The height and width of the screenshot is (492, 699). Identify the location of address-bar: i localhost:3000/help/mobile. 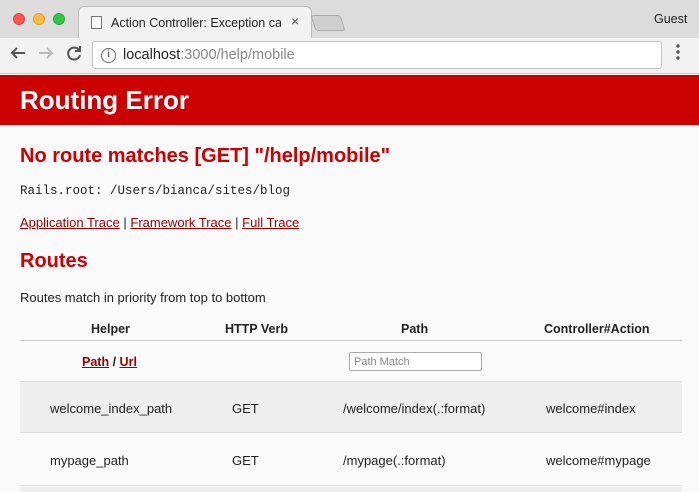
(377, 55).